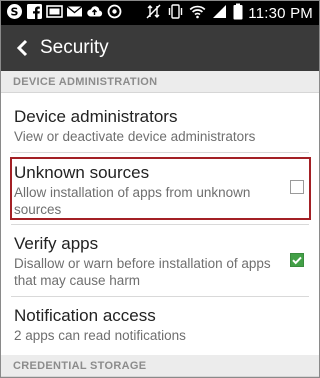  What do you see at coordinates (74, 13) in the screenshot?
I see `mail-icon` at bounding box center [74, 13].